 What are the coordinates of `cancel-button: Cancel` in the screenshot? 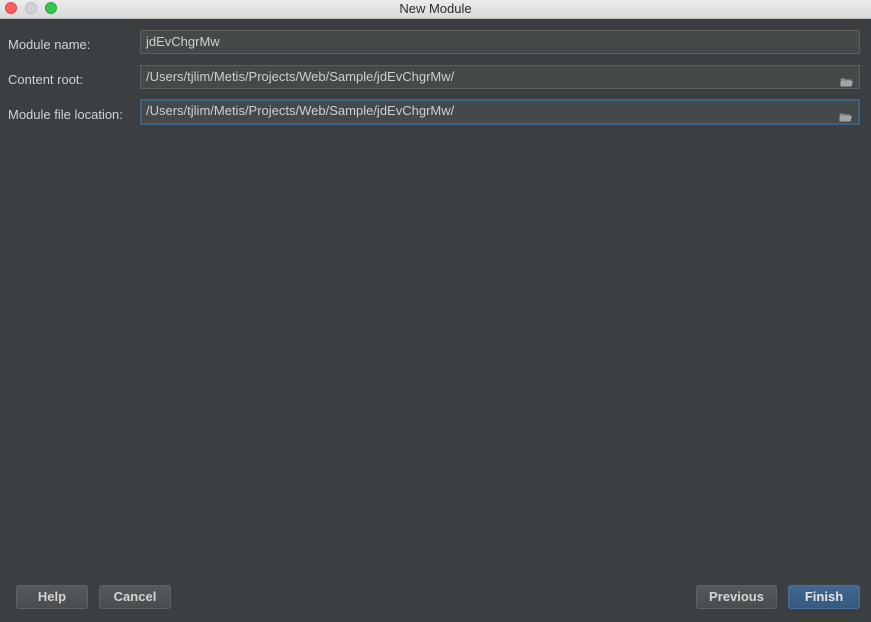 It's located at (135, 597).